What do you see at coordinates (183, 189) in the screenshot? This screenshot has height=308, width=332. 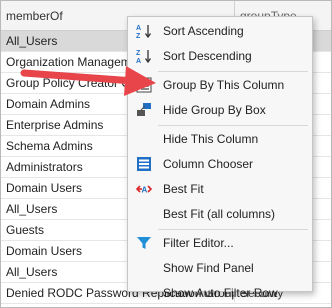 I see `menu-item-label: Best Fit` at bounding box center [183, 189].